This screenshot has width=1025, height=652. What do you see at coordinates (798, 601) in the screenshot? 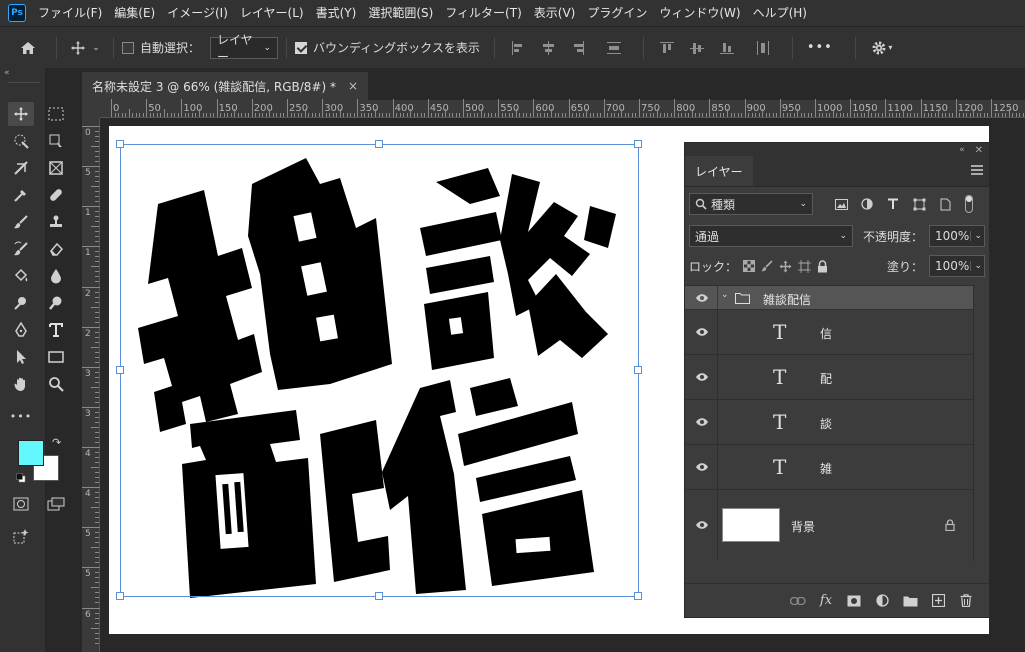
I see `link-layers-icon` at bounding box center [798, 601].